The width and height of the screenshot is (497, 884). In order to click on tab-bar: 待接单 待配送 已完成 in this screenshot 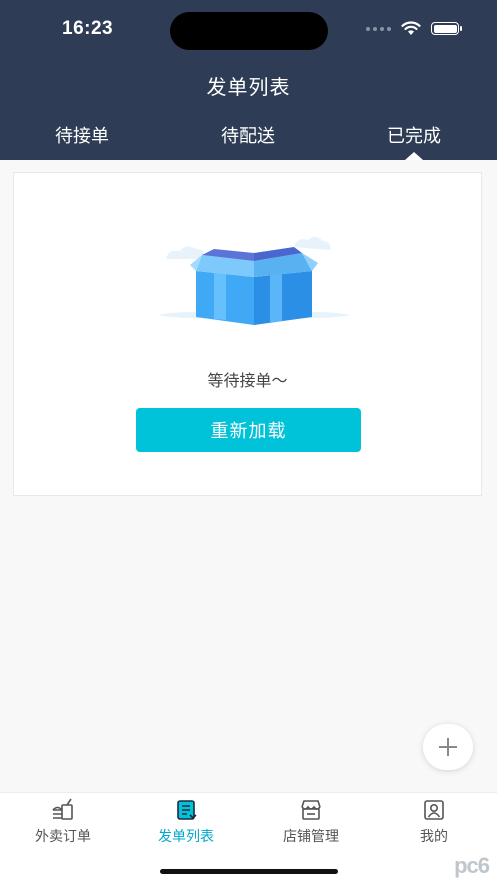, I will do `click(248, 141)`.